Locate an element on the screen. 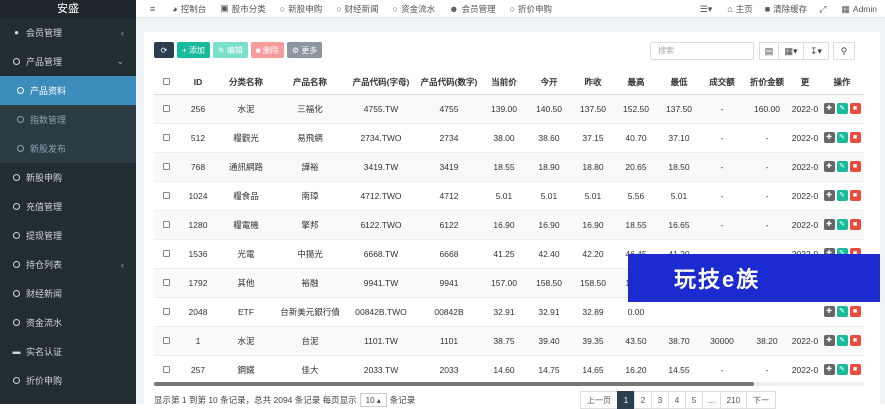 The height and width of the screenshot is (409, 885). tab-cashflow: ○ 资金流水 is located at coordinates (414, 9).